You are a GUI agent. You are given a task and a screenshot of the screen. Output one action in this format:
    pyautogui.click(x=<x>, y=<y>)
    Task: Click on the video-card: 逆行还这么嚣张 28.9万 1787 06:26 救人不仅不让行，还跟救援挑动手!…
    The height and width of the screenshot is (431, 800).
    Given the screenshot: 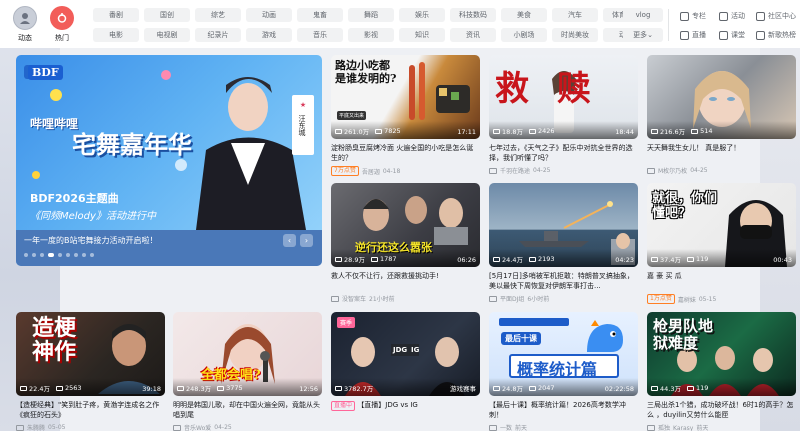 What is the action you would take?
    pyautogui.click(x=405, y=243)
    